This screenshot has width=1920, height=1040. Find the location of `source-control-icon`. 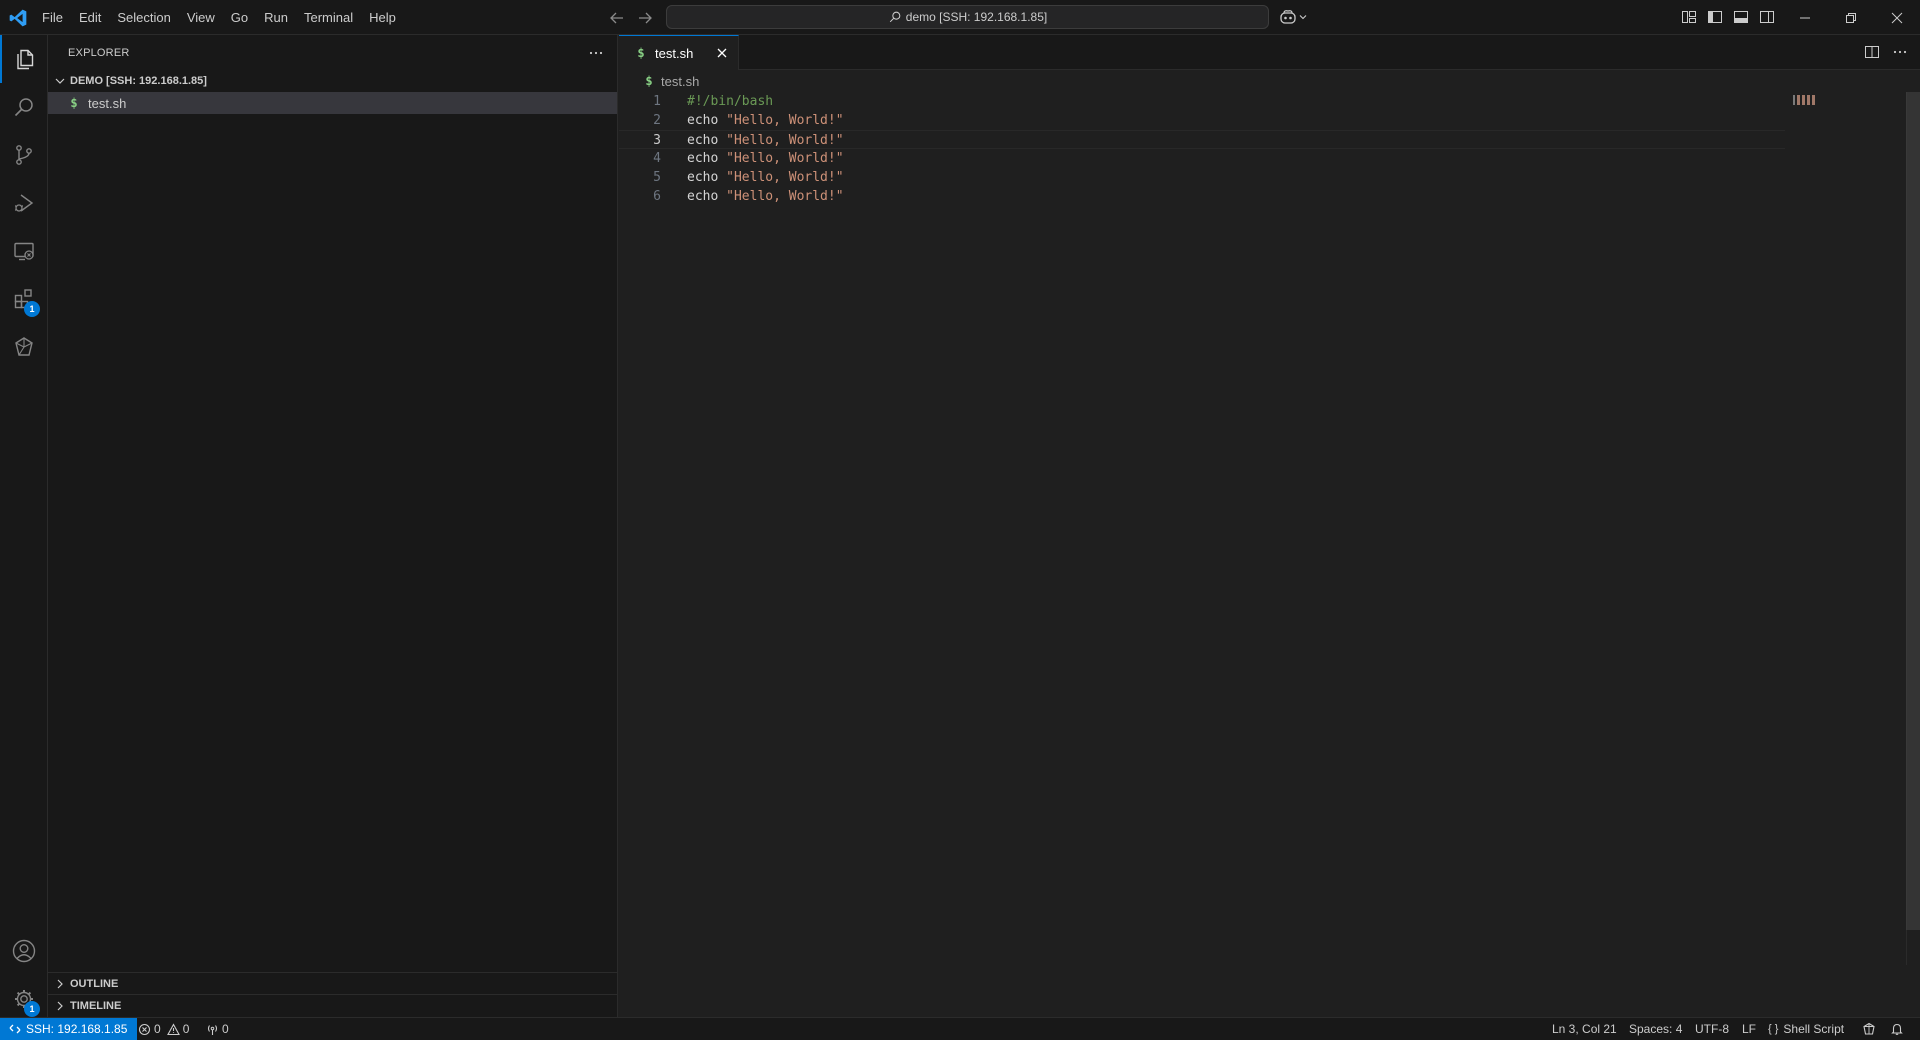

source-control-icon is located at coordinates (24, 155).